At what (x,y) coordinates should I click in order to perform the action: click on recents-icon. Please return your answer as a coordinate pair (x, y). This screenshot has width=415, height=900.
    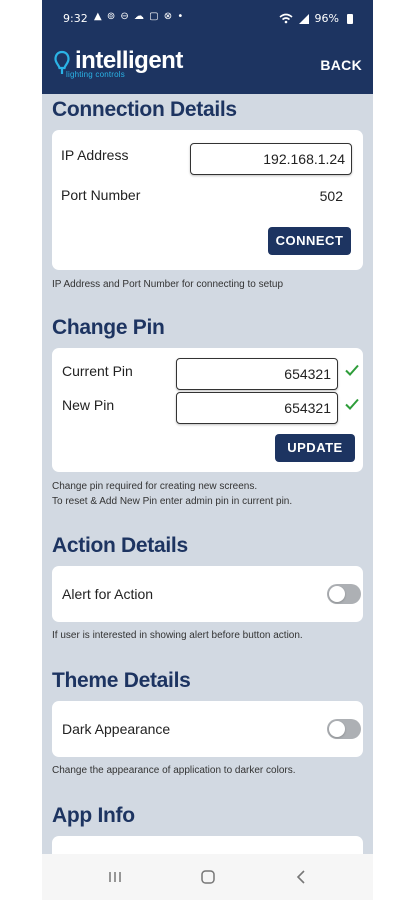
    Looking at the image, I should click on (115, 877).